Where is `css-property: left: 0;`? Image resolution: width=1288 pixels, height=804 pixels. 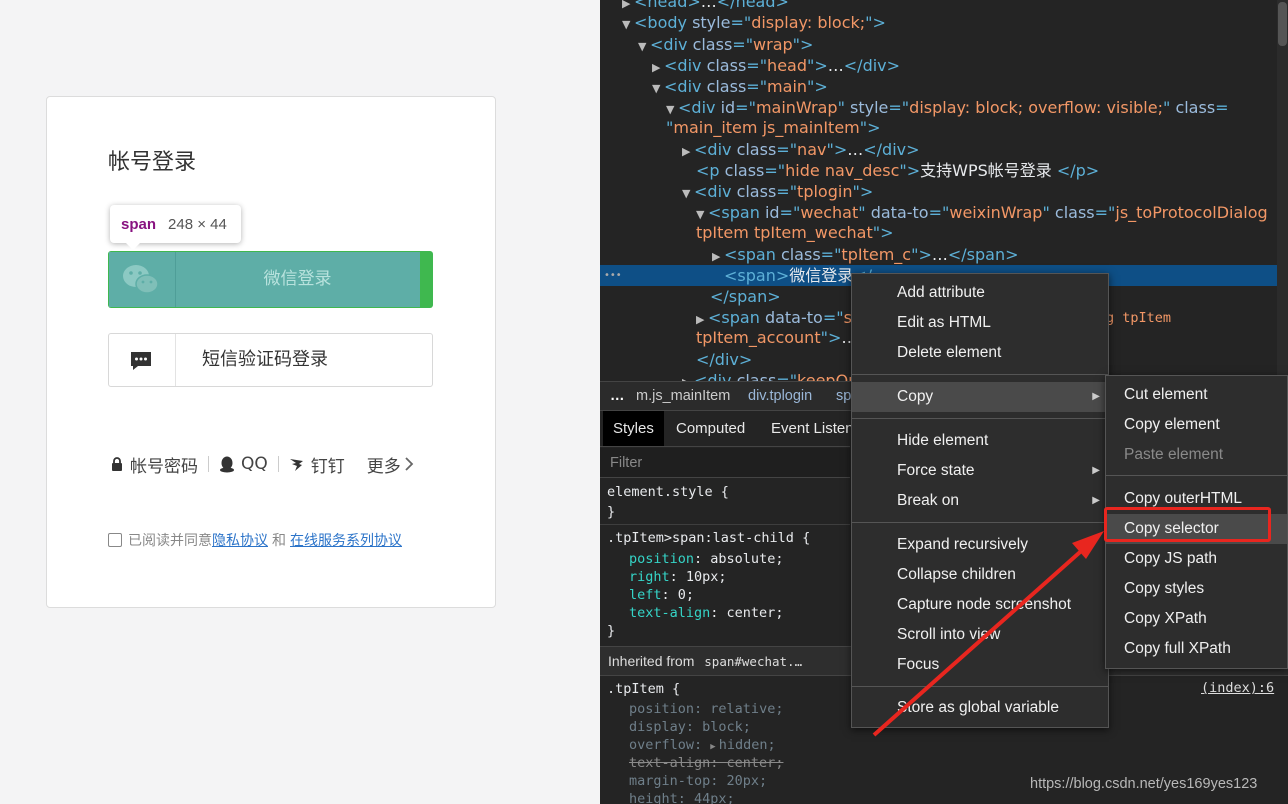 css-property: left: 0; is located at coordinates (661, 595).